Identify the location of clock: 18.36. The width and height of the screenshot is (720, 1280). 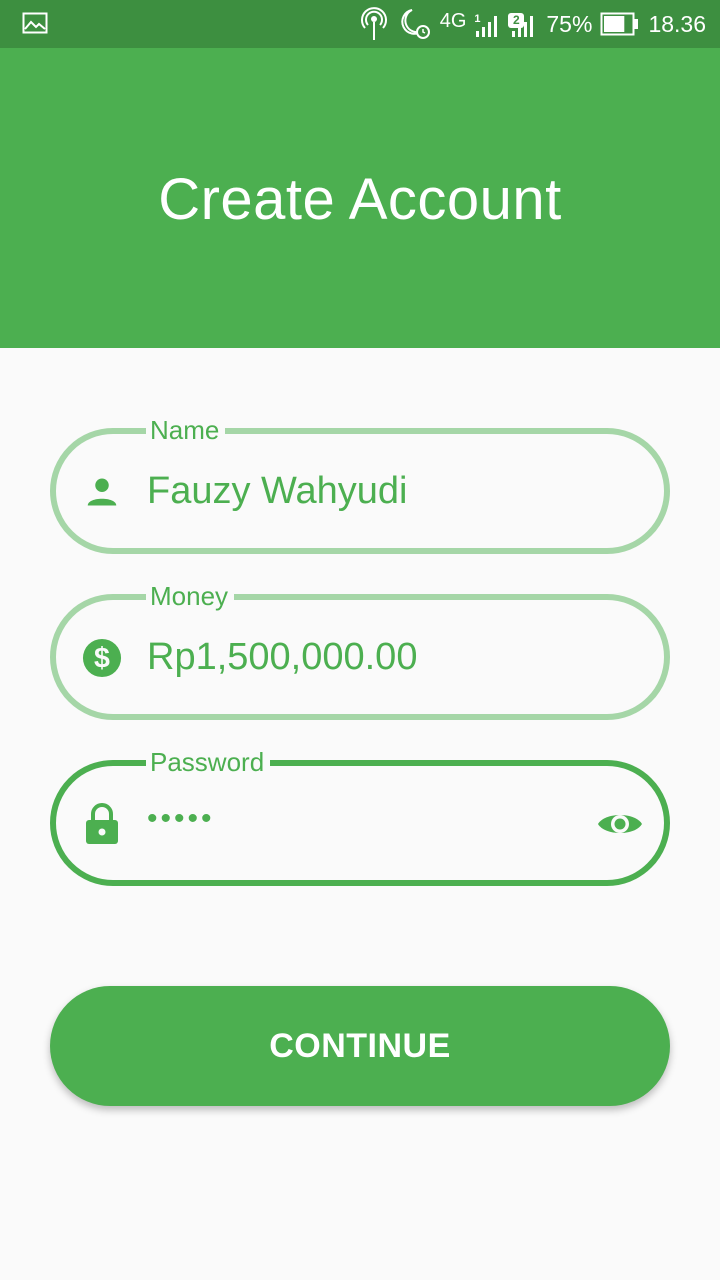
(677, 23).